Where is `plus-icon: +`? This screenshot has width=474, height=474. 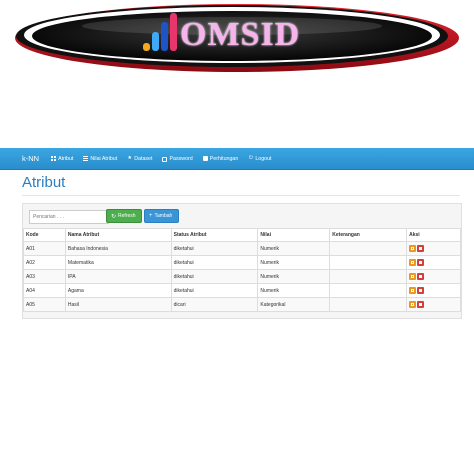
plus-icon: + is located at coordinates (151, 216).